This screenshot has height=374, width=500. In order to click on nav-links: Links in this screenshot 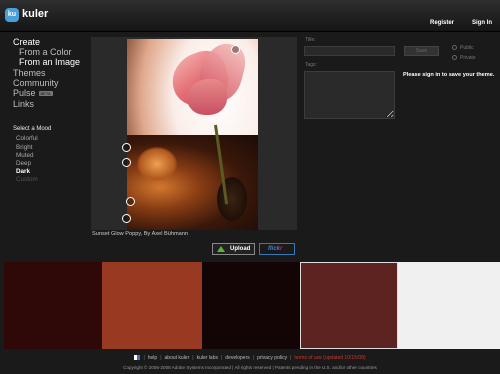, I will do `click(23, 104)`.